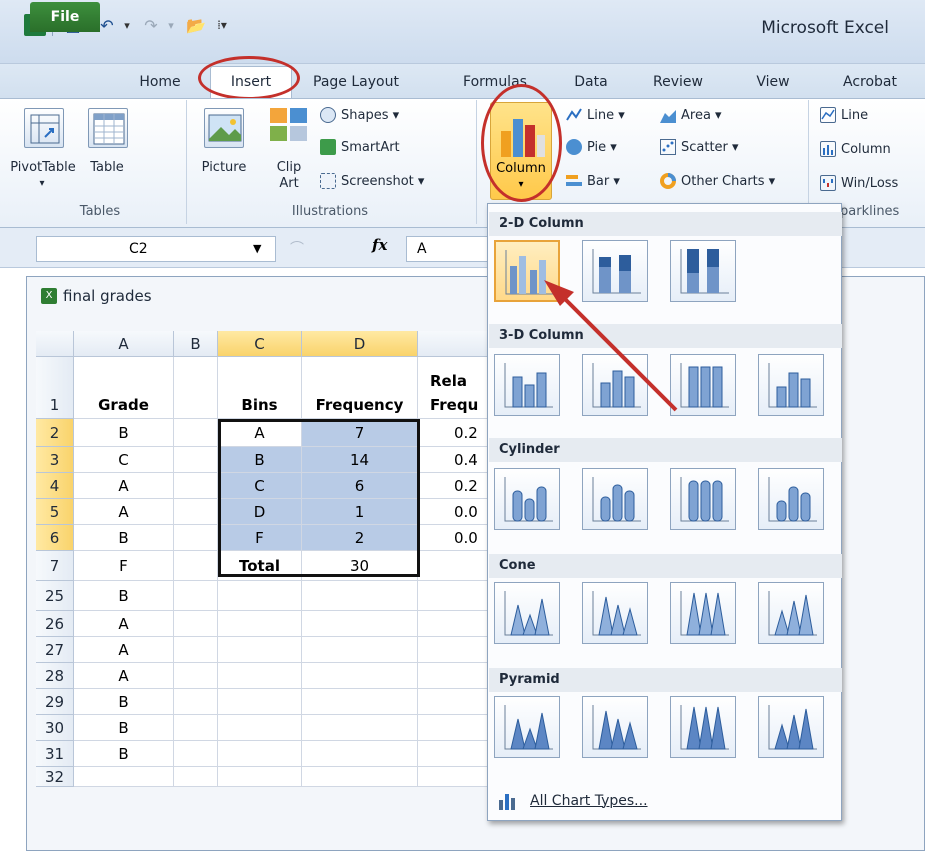 This screenshot has height=851, width=925. What do you see at coordinates (372, 181) in the screenshot?
I see `screenshot-button: Screenshot ▾` at bounding box center [372, 181].